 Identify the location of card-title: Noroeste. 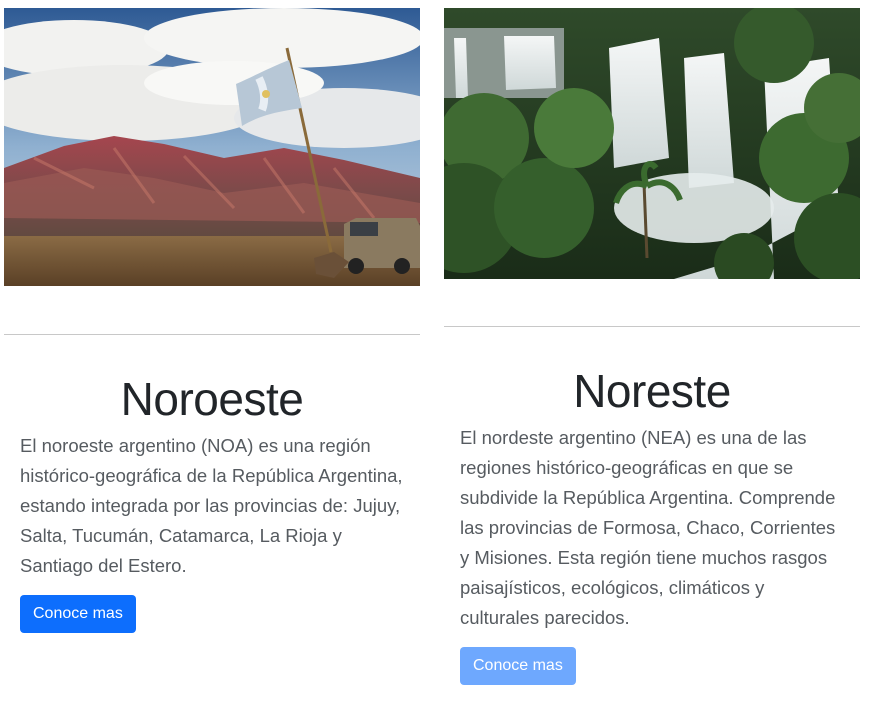
(212, 399).